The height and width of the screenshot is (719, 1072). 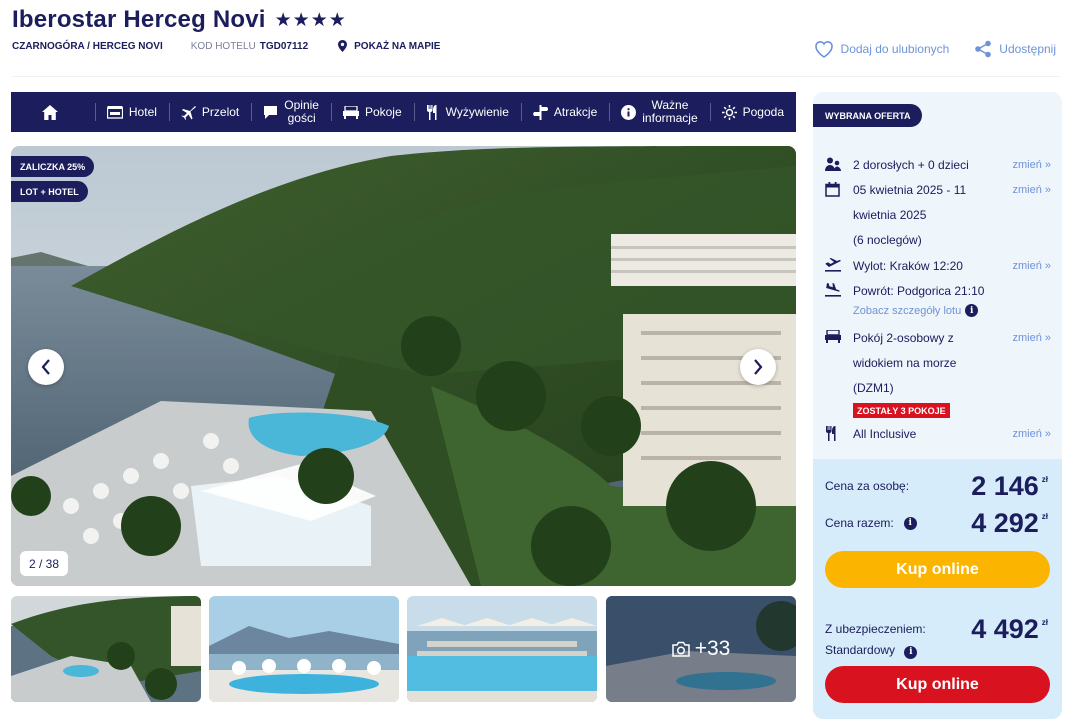 I want to click on offer-guests-row: 2 dorosłych + 0 dzieci zmień », so click(x=938, y=165).